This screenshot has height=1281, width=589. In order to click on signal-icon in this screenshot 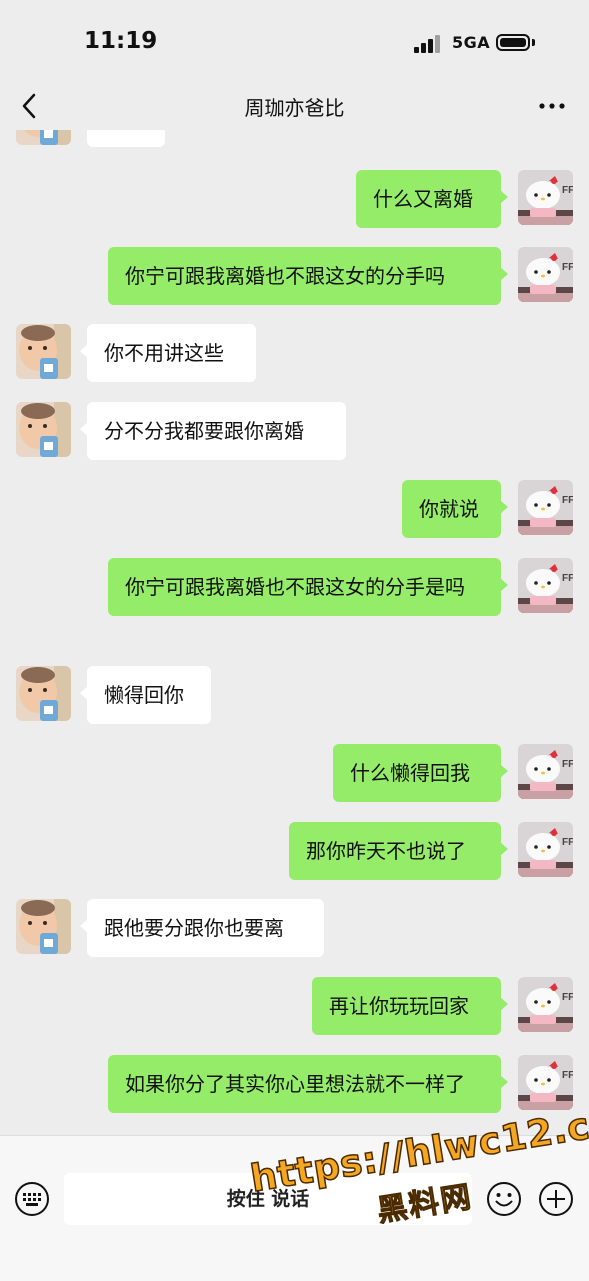, I will do `click(428, 43)`.